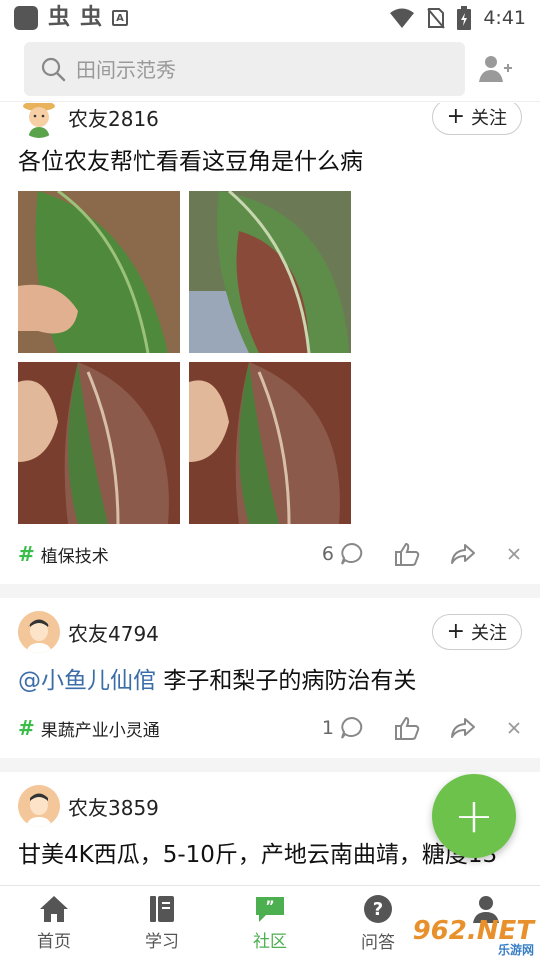  I want to click on post-actions: 1, so click(407, 728).